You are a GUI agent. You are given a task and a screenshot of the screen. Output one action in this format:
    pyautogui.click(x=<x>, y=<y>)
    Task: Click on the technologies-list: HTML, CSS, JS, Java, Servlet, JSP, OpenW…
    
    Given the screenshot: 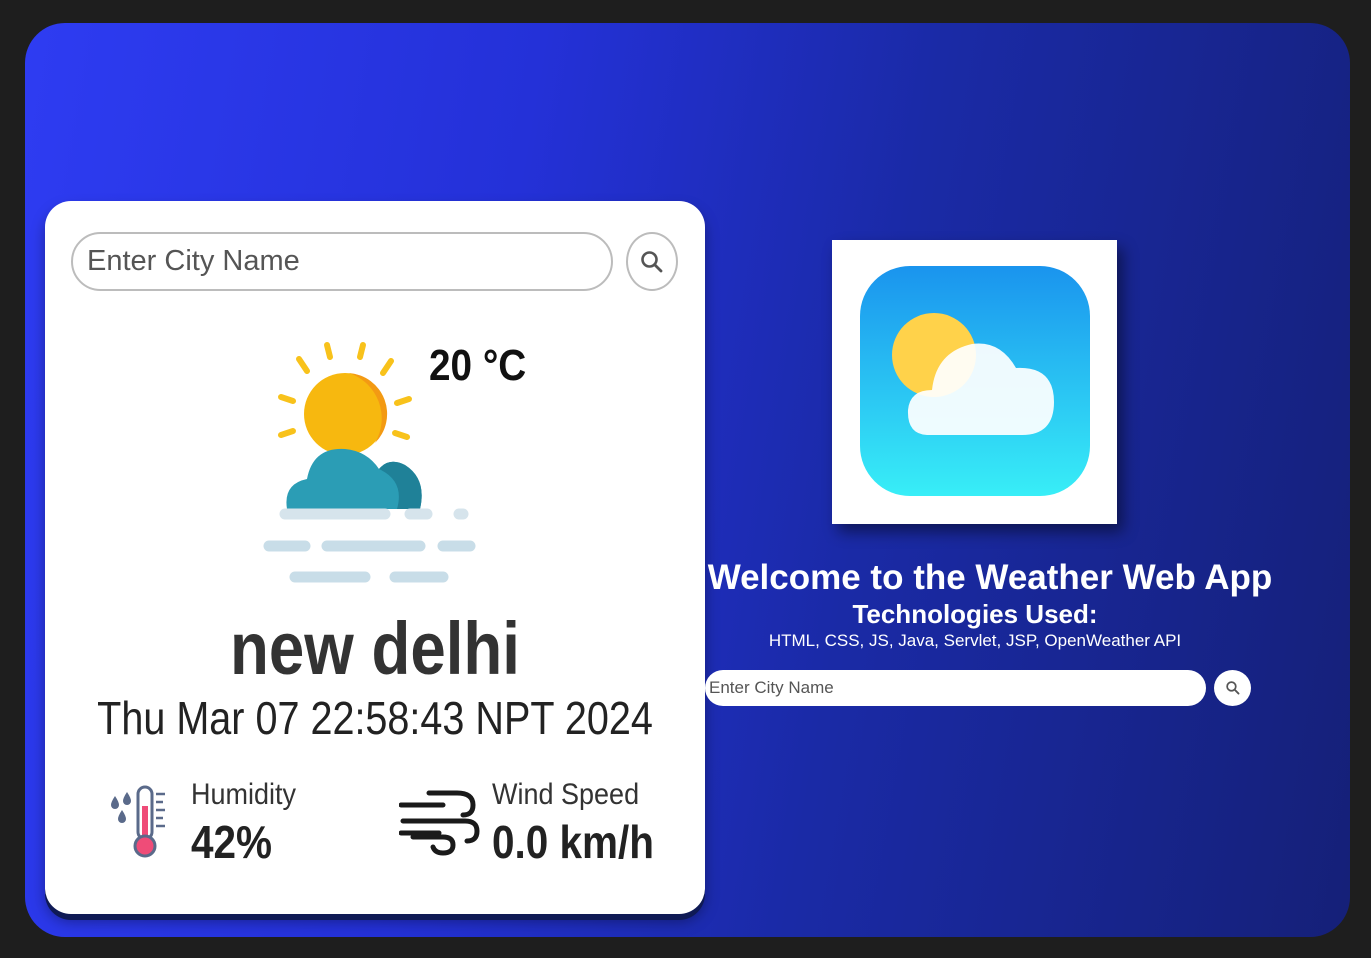 What is the action you would take?
    pyautogui.click(x=975, y=640)
    